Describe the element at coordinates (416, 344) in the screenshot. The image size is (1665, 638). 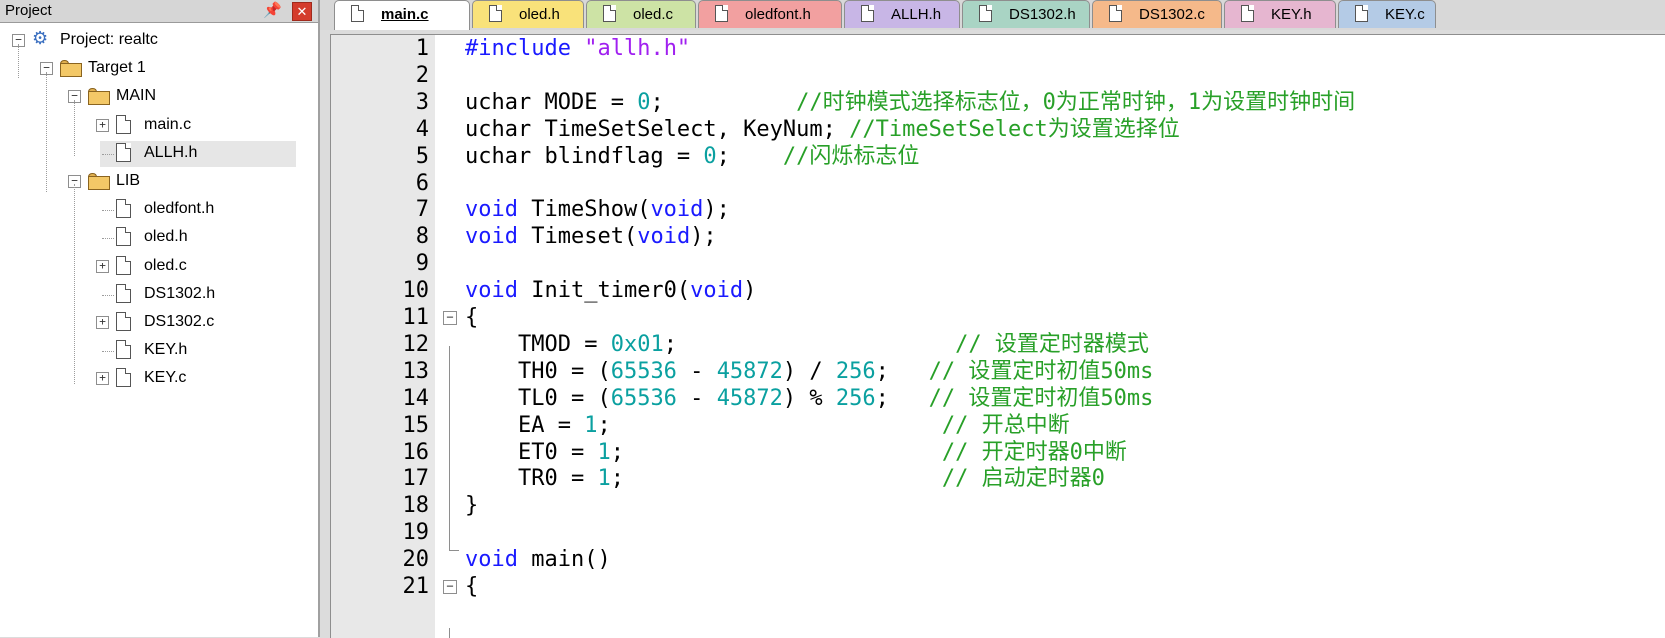
I see `line-number: 12` at that location.